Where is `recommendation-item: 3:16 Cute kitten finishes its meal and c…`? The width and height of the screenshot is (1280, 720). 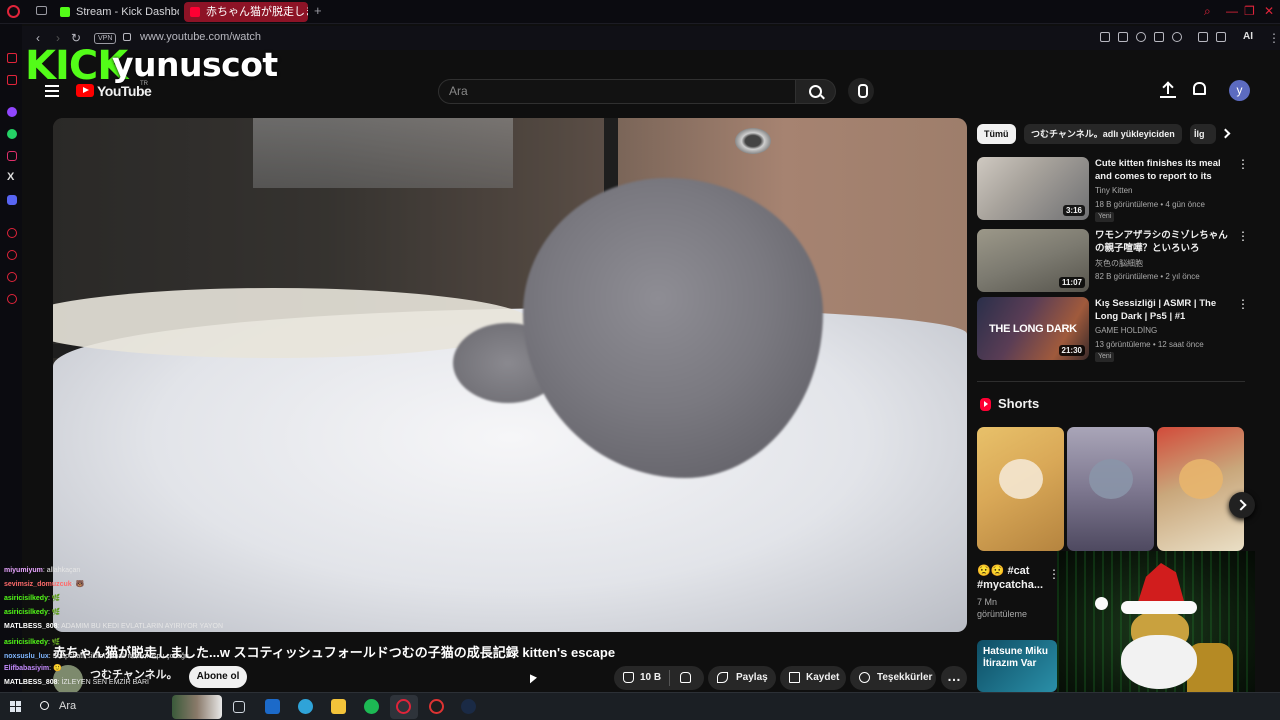 recommendation-item: 3:16 Cute kitten finishes its meal and c… is located at coordinates (1113, 189).